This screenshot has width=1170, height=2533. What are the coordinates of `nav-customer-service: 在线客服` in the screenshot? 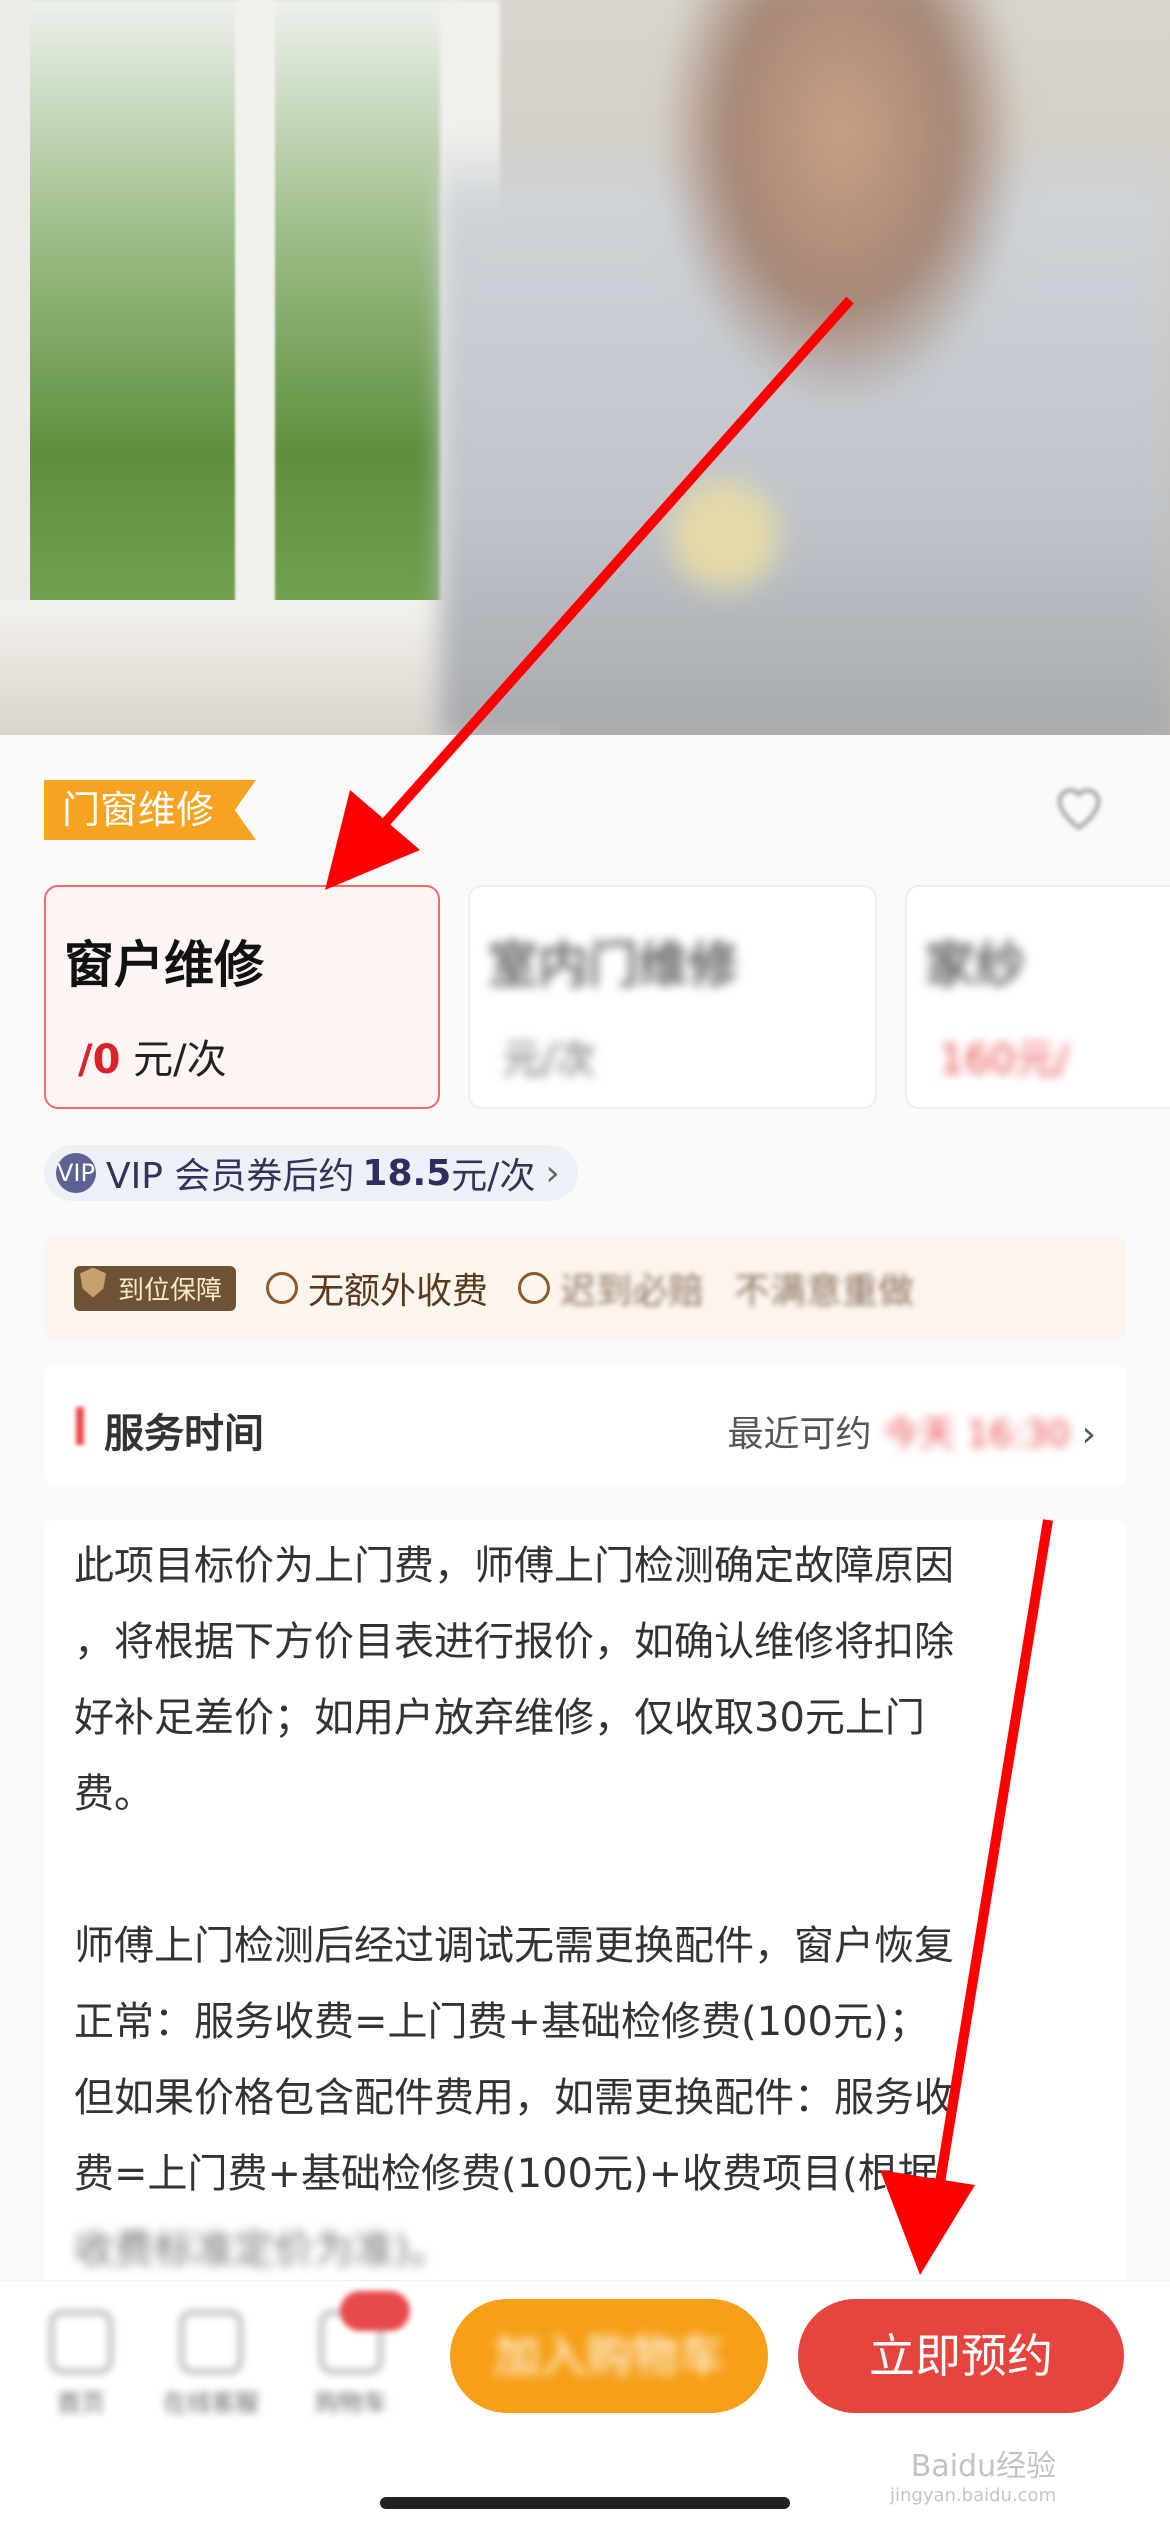 It's located at (211, 2364).